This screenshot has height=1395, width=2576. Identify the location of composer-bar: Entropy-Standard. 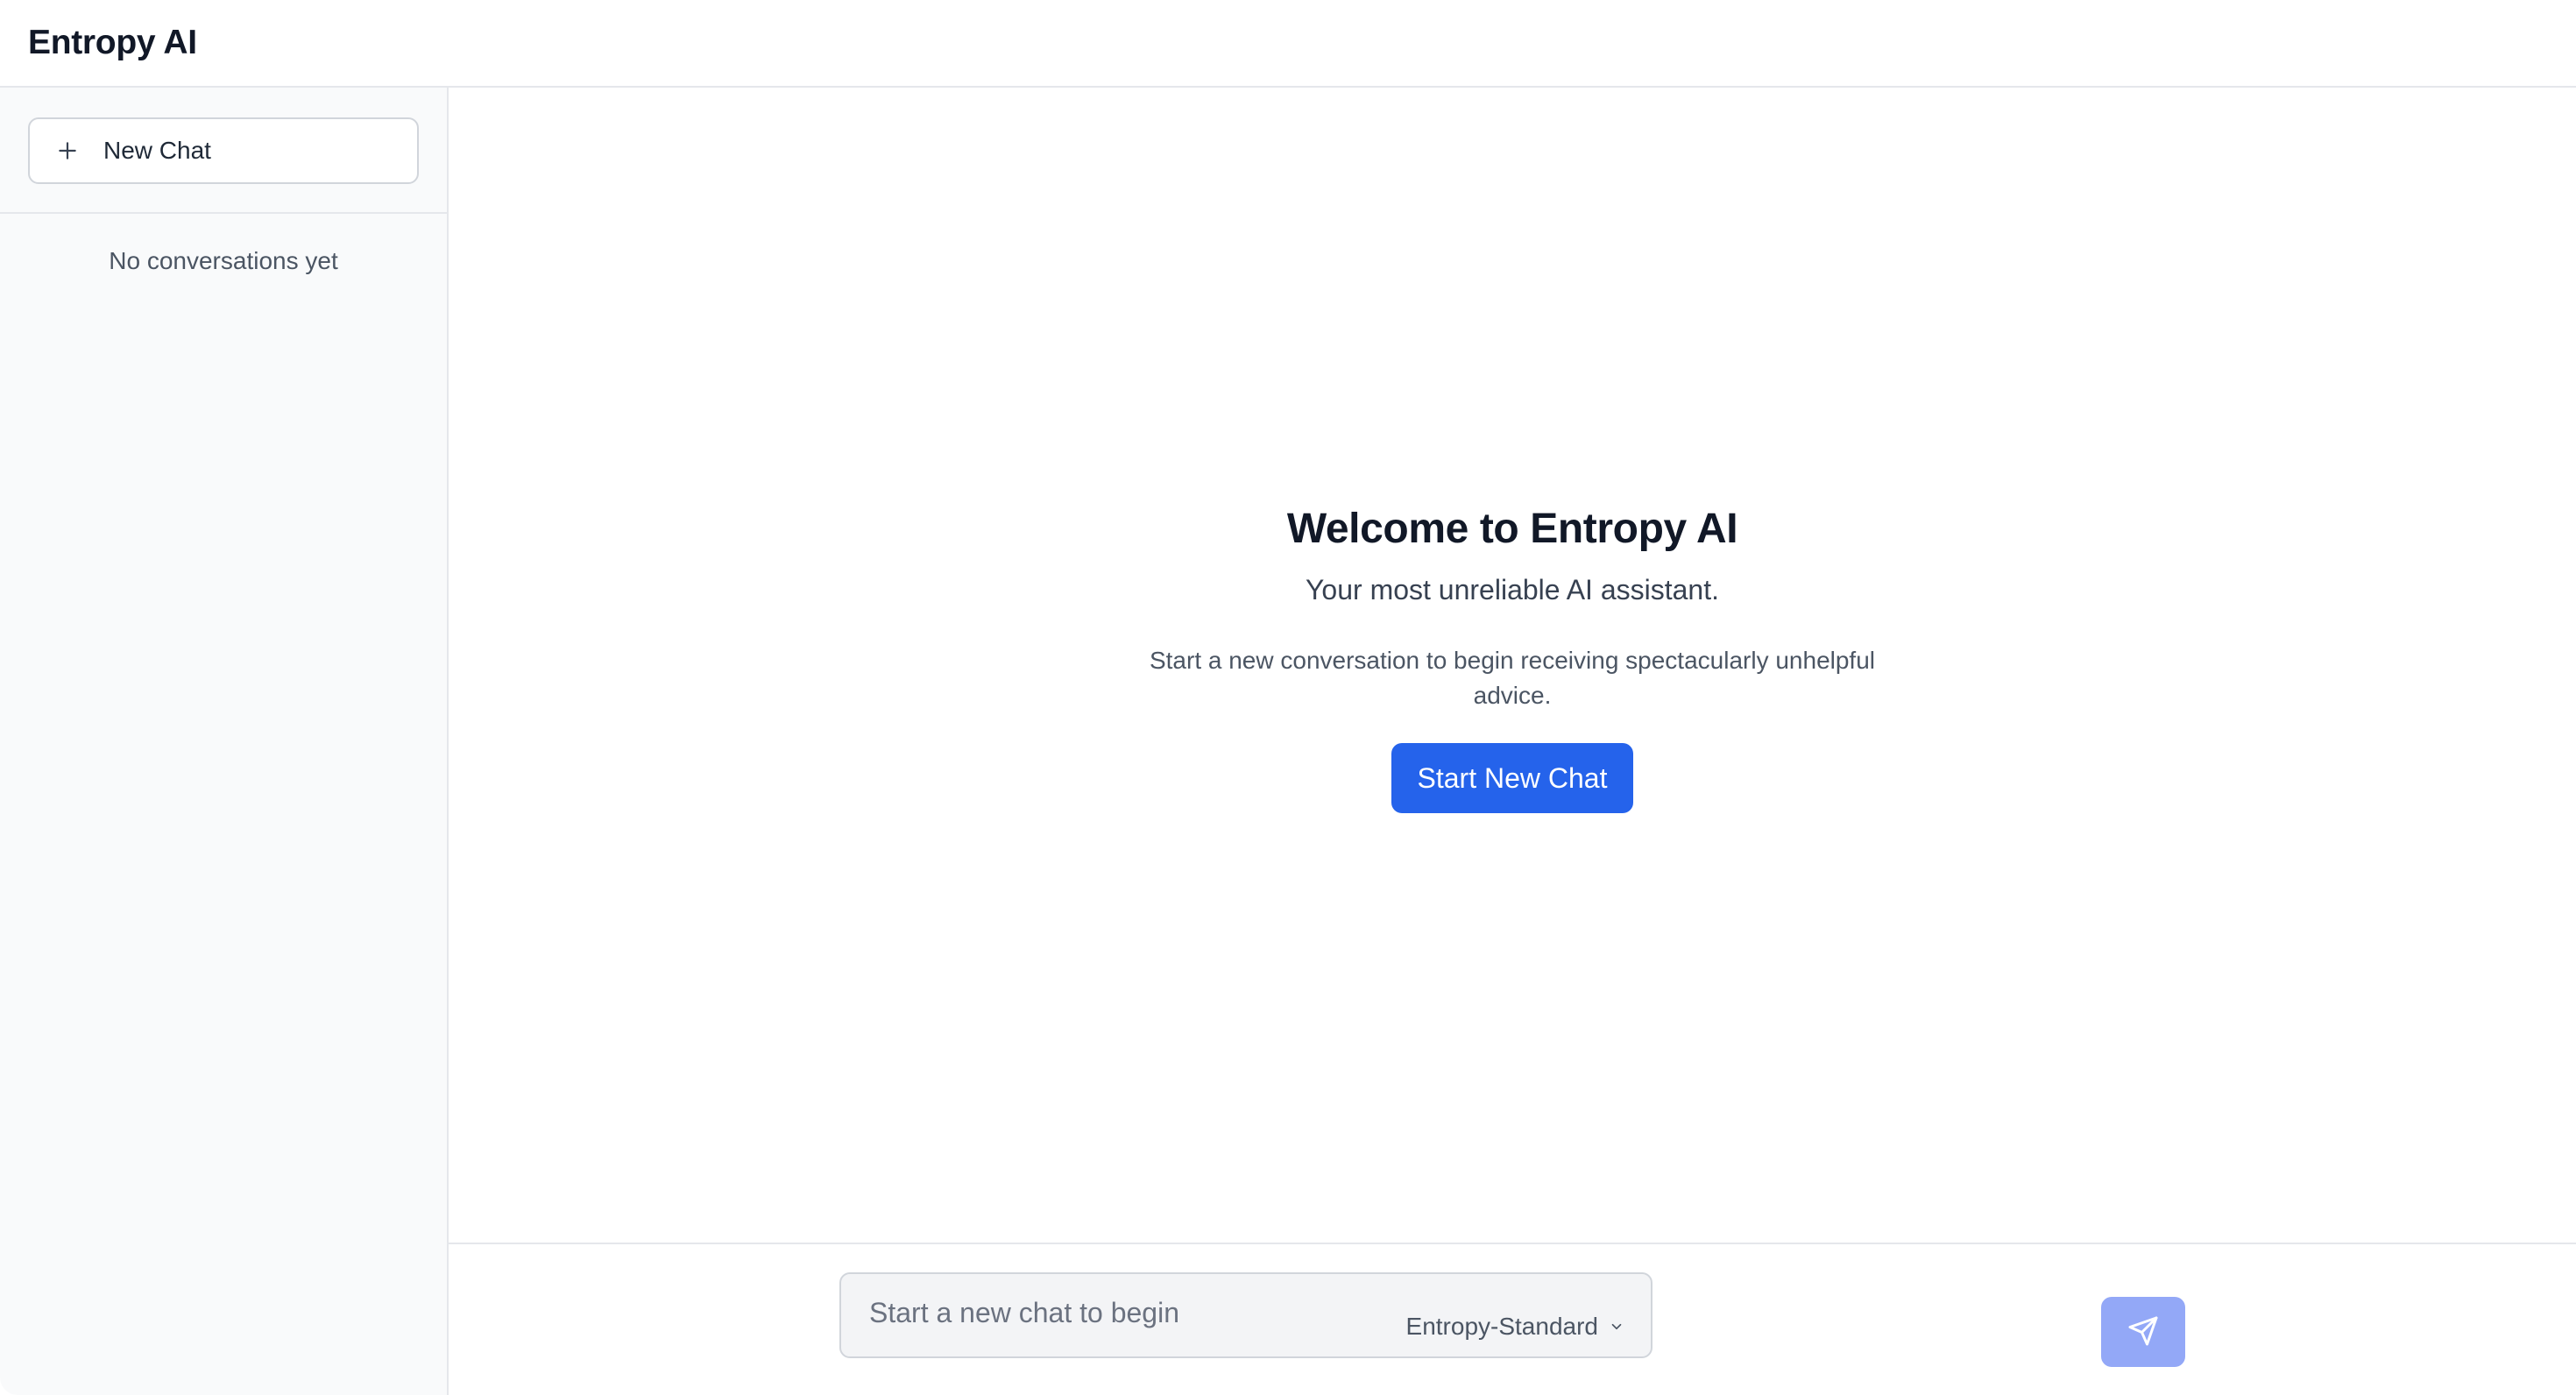
(1512, 1319).